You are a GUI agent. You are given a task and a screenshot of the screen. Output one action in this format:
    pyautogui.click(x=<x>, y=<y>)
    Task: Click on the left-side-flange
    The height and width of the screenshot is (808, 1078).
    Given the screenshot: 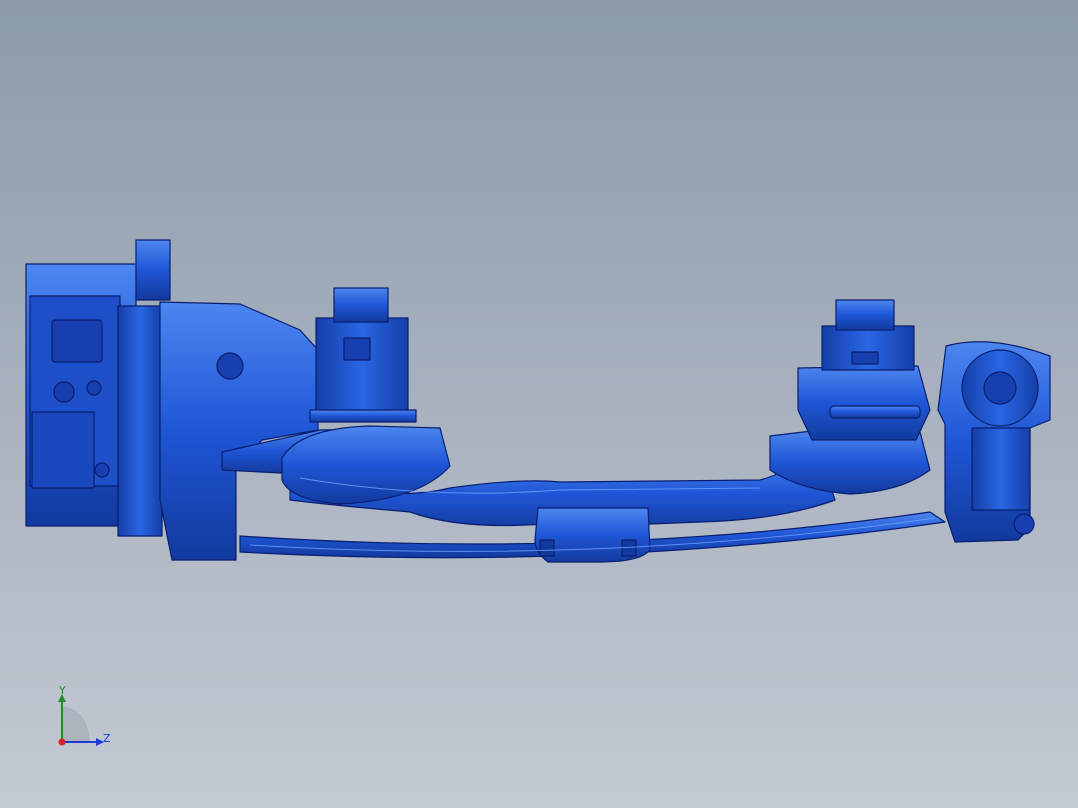 What is the action you would take?
    pyautogui.click(x=140, y=421)
    